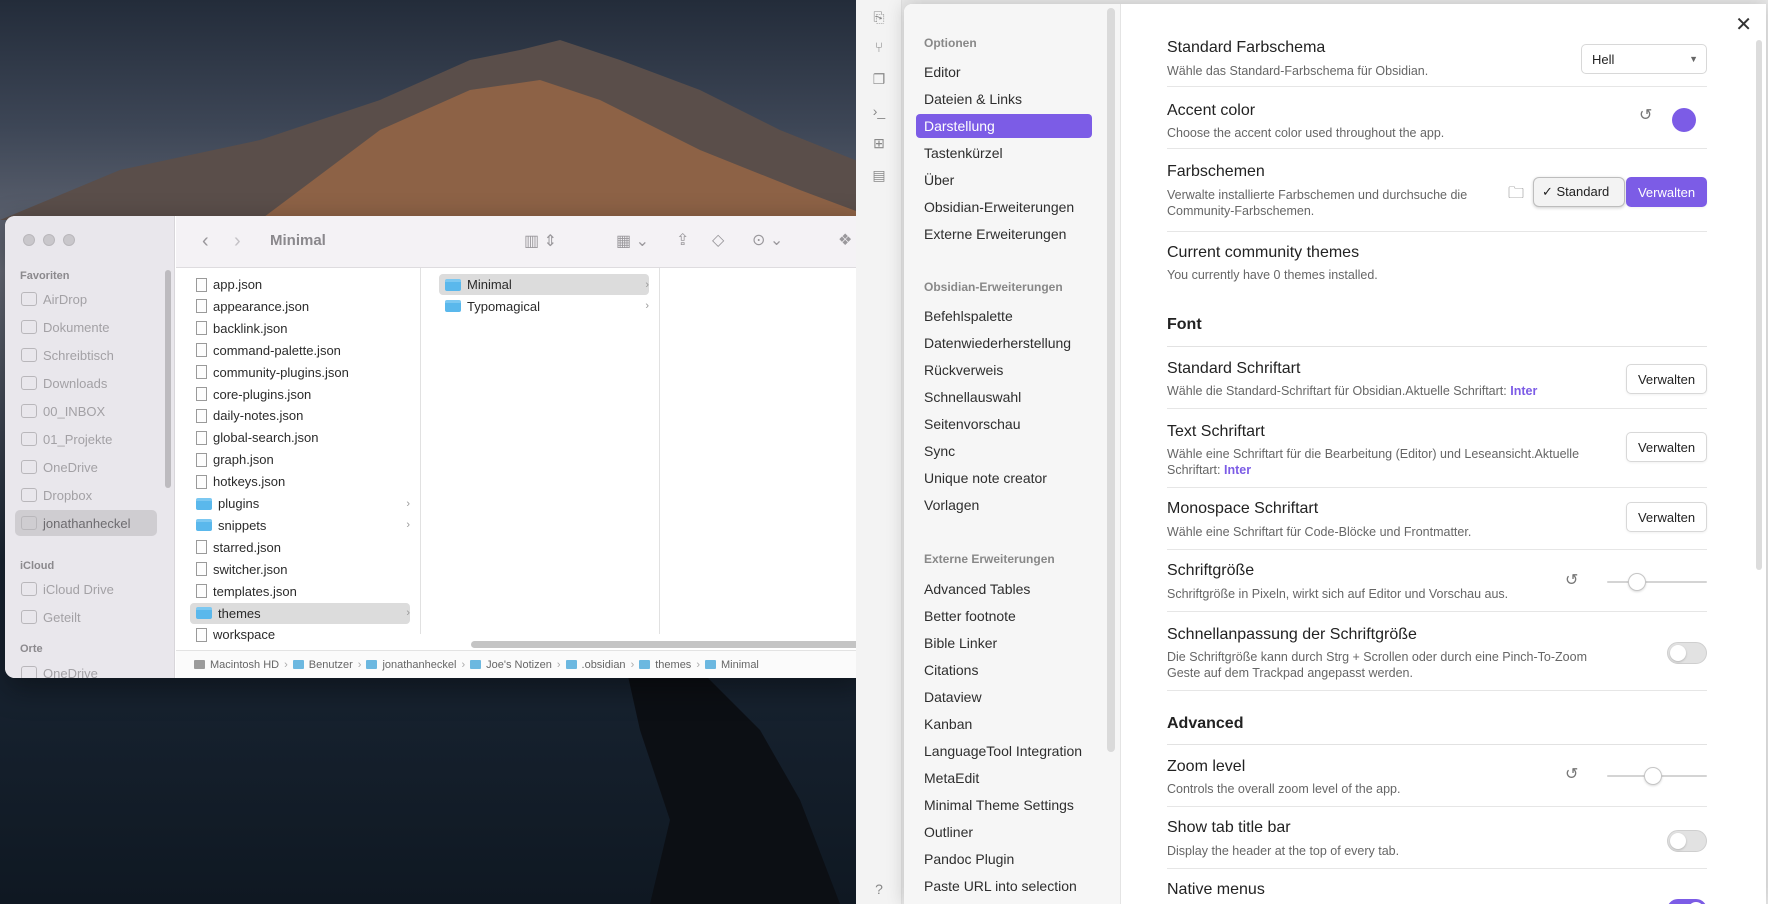  What do you see at coordinates (879, 111) in the screenshot?
I see `terminal-icon: ›_` at bounding box center [879, 111].